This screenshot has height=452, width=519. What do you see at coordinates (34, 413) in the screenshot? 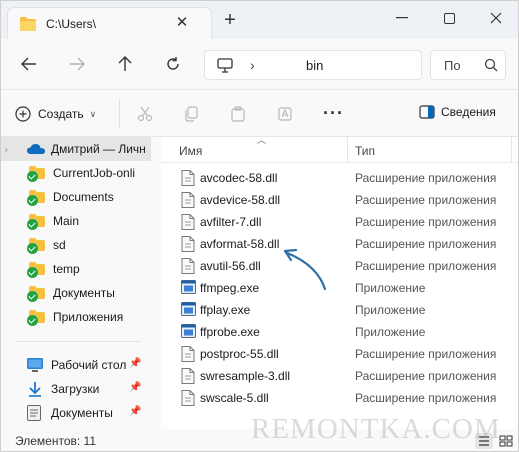
I see `documents-icon` at bounding box center [34, 413].